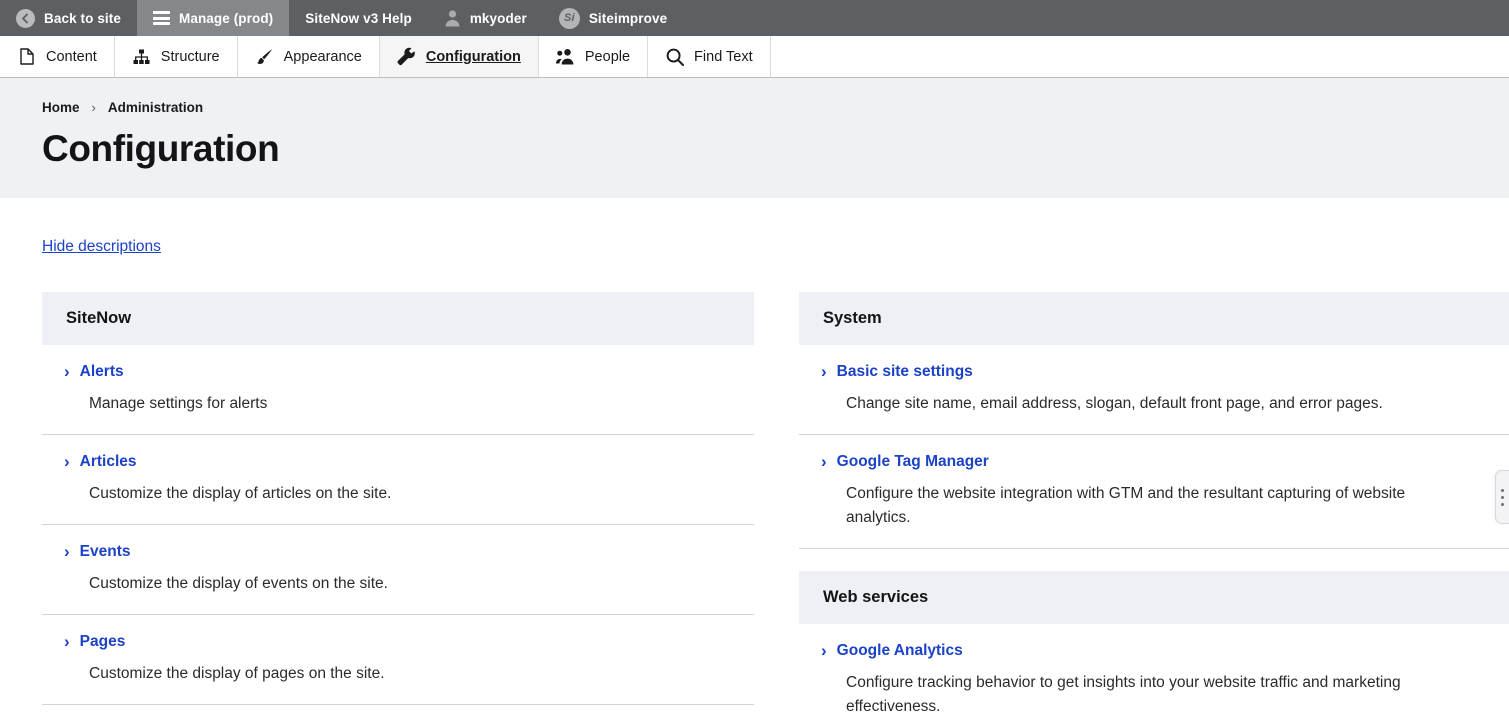 Image resolution: width=1509 pixels, height=718 pixels. I want to click on menu-label-content: Content, so click(71, 56).